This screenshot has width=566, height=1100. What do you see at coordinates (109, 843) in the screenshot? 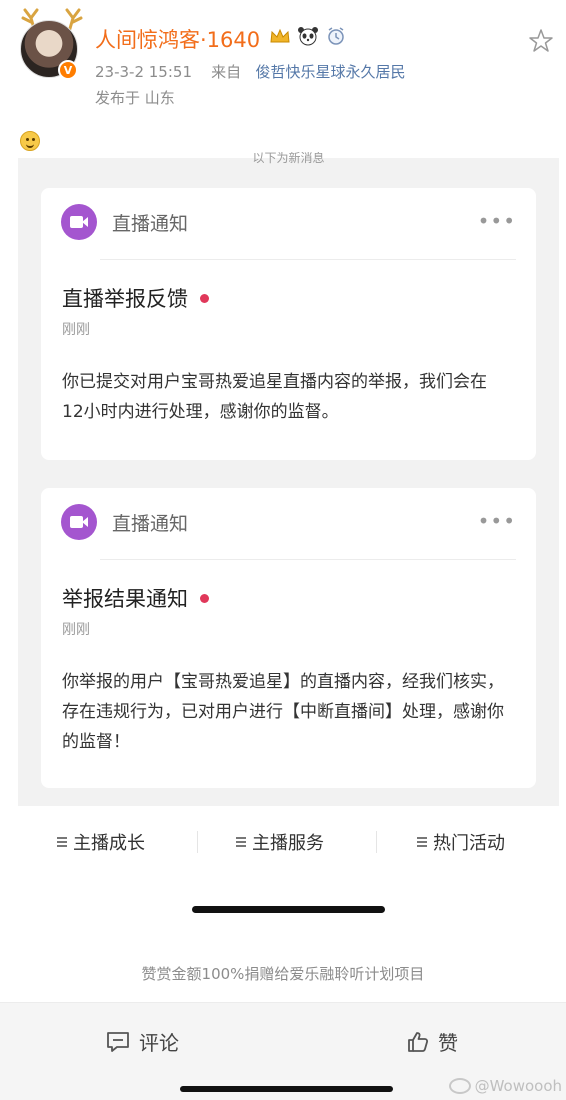
I see `tab-label: 主播成长` at bounding box center [109, 843].